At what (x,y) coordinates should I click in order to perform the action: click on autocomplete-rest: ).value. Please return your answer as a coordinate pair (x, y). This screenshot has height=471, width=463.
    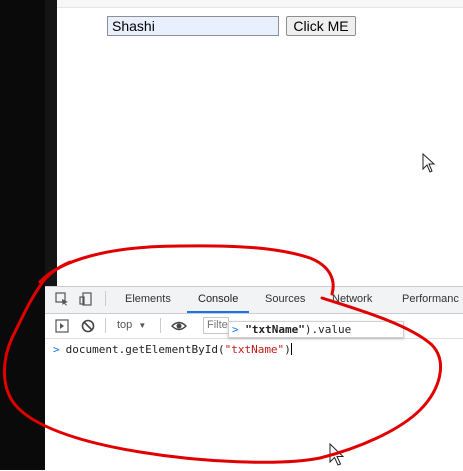
    Looking at the image, I should click on (328, 329).